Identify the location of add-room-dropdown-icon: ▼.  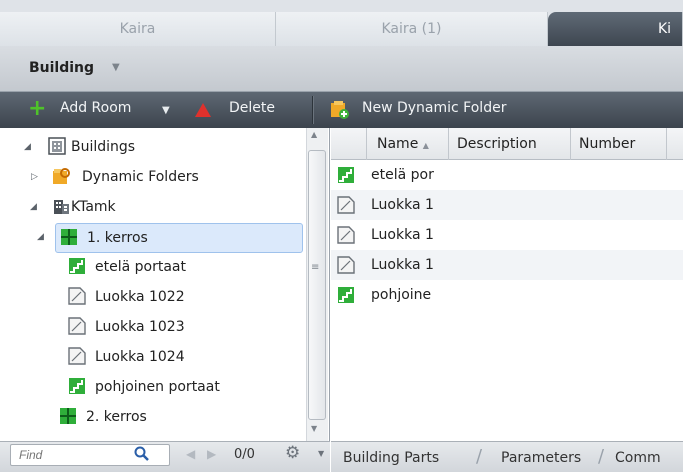
(166, 110).